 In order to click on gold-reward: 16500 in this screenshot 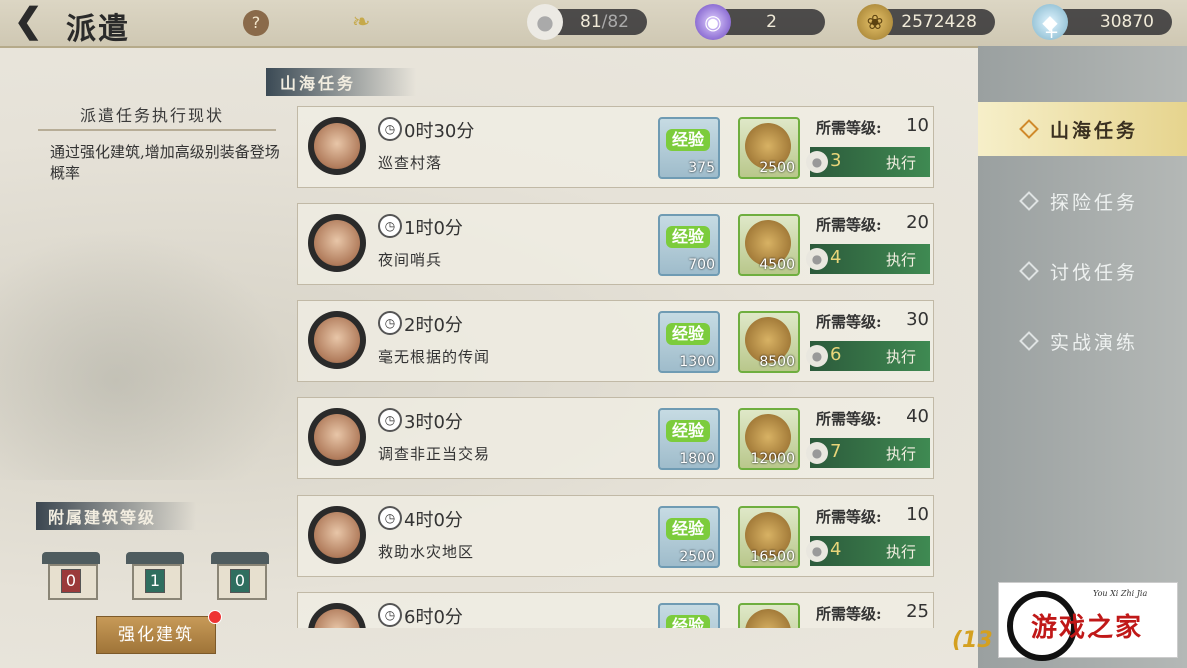, I will do `click(769, 537)`.